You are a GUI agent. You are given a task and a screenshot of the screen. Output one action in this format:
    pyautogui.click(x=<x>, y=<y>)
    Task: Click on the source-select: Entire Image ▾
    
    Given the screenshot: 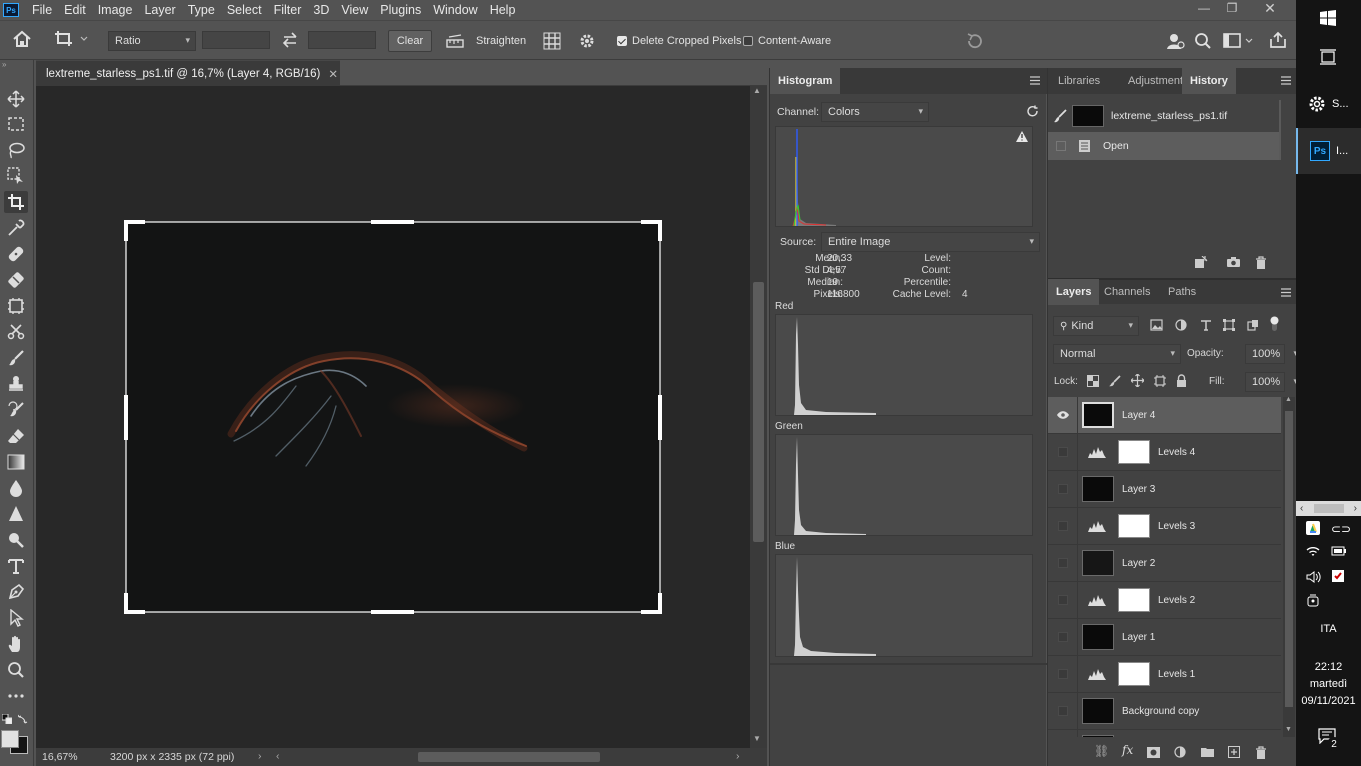 What is the action you would take?
    pyautogui.click(x=930, y=242)
    